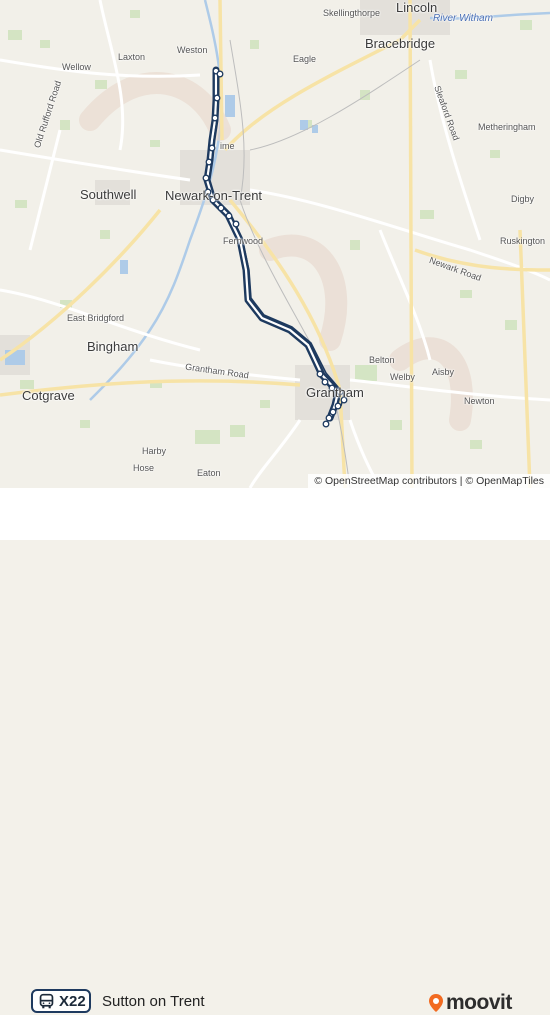 The height and width of the screenshot is (1015, 550). I want to click on moovit-logo: moovit, so click(470, 1003).